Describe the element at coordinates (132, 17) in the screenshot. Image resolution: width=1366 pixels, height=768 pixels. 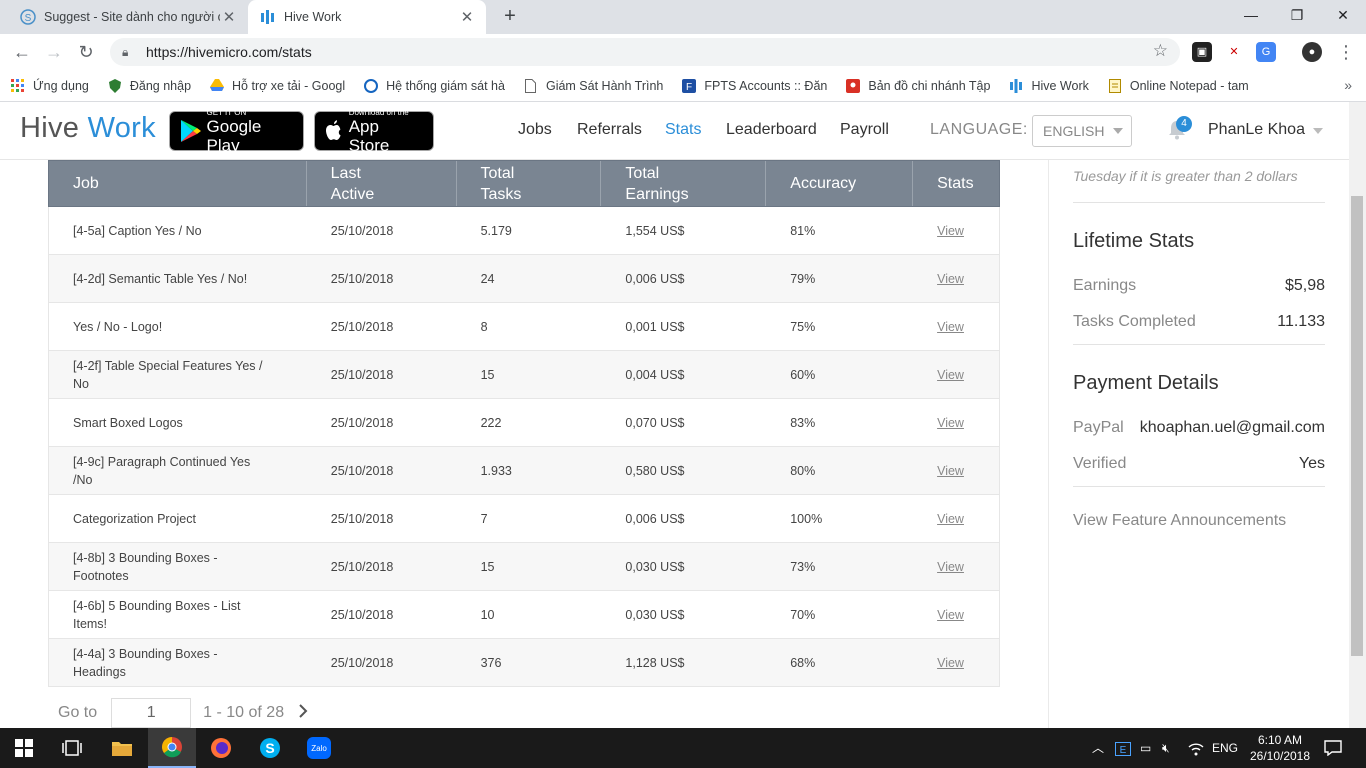
I see `tab-title: Suggest - Site dành cho người ch` at that location.